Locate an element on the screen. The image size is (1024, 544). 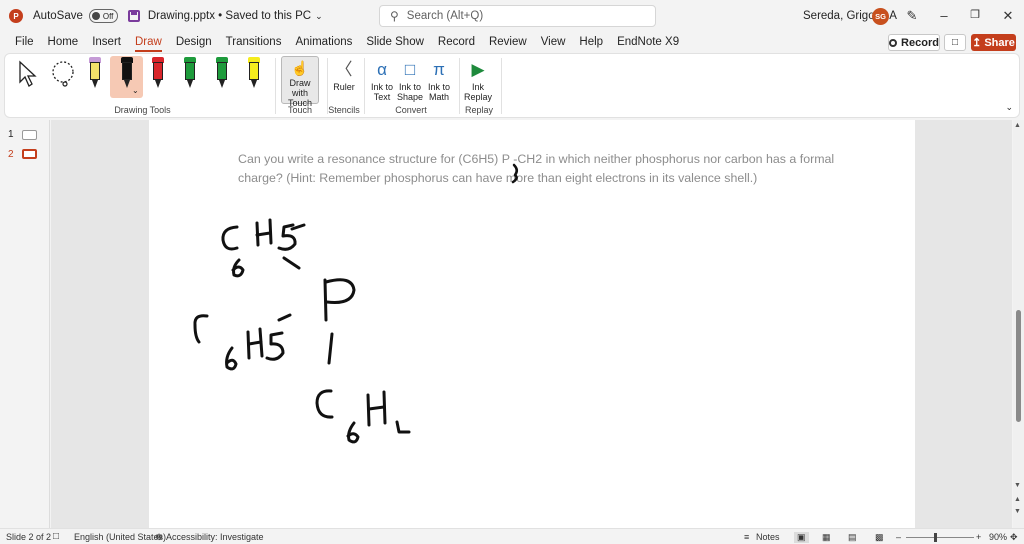
zoom-in-icon: + is located at coordinates (978, 537).